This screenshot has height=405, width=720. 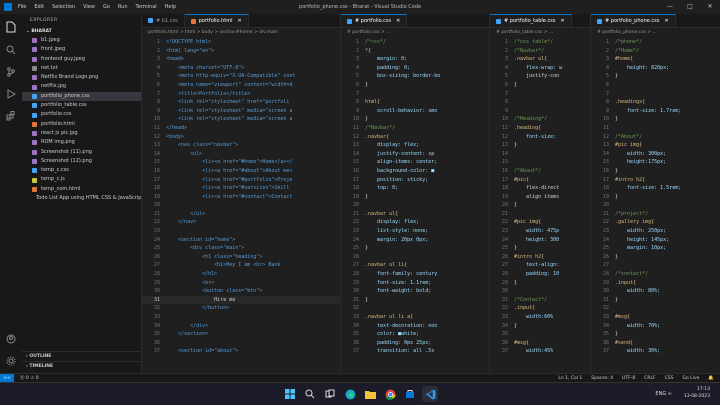 I want to click on file-item: net.txt, so click(x=81, y=68).